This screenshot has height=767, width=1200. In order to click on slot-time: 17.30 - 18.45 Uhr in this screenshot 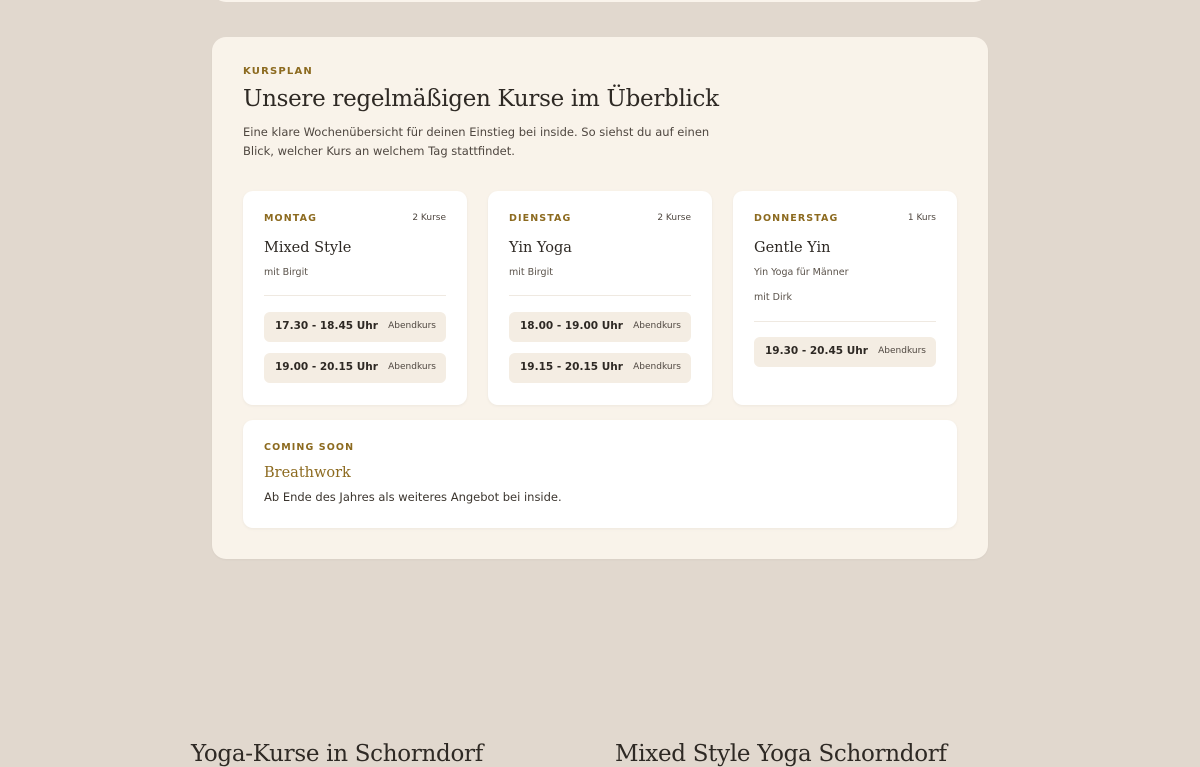, I will do `click(326, 326)`.